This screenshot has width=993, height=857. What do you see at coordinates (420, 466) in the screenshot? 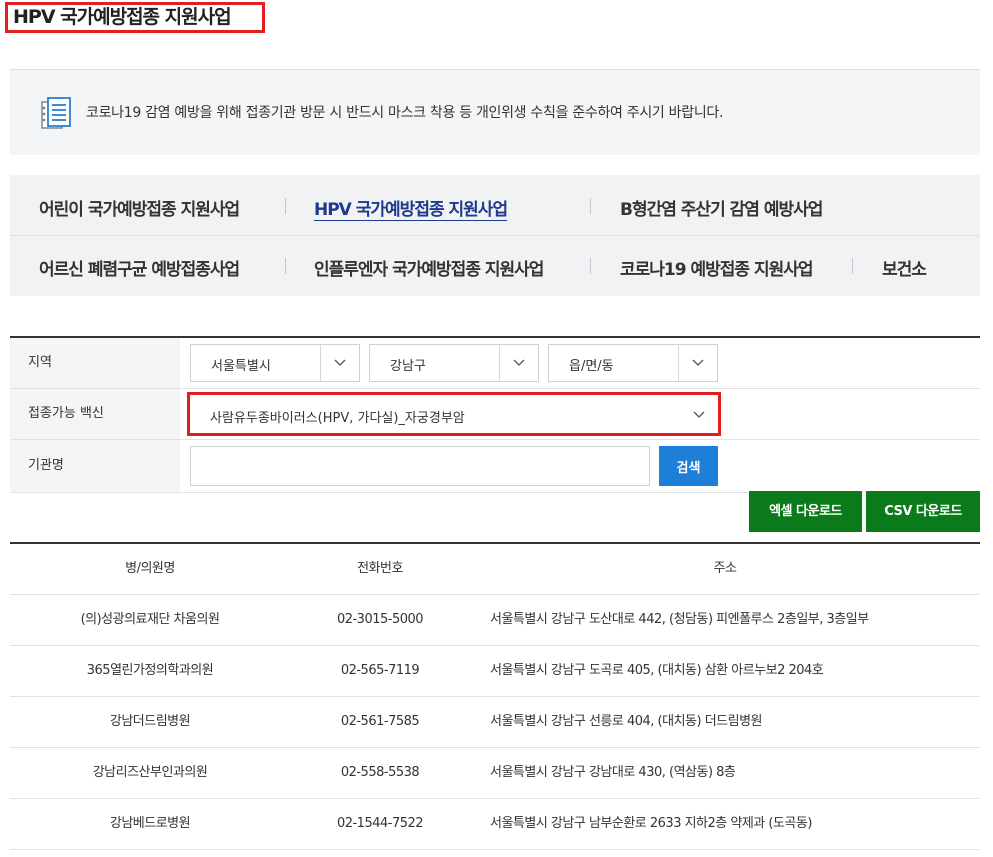
I see `institution-name-input` at bounding box center [420, 466].